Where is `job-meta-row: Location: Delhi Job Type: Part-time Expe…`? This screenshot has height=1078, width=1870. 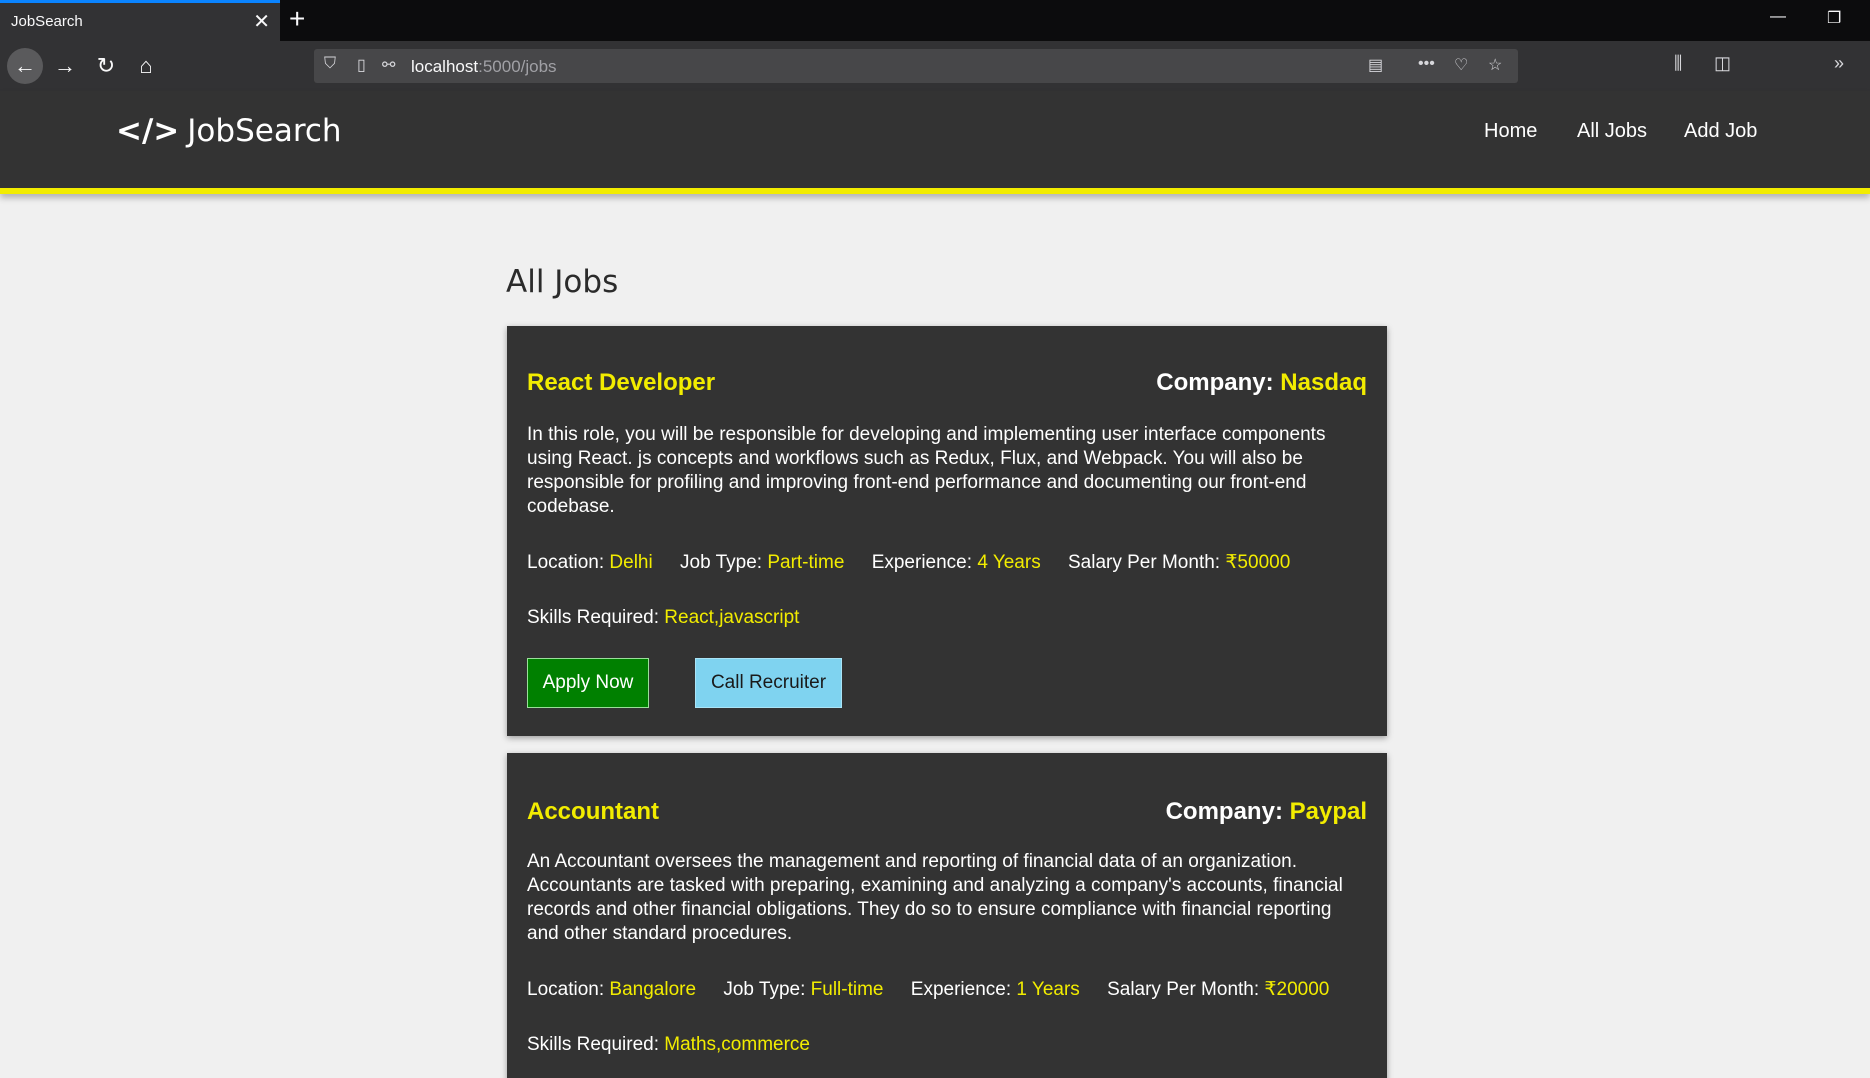 job-meta-row: Location: Delhi Job Type: Part-time Expe… is located at coordinates (919, 562).